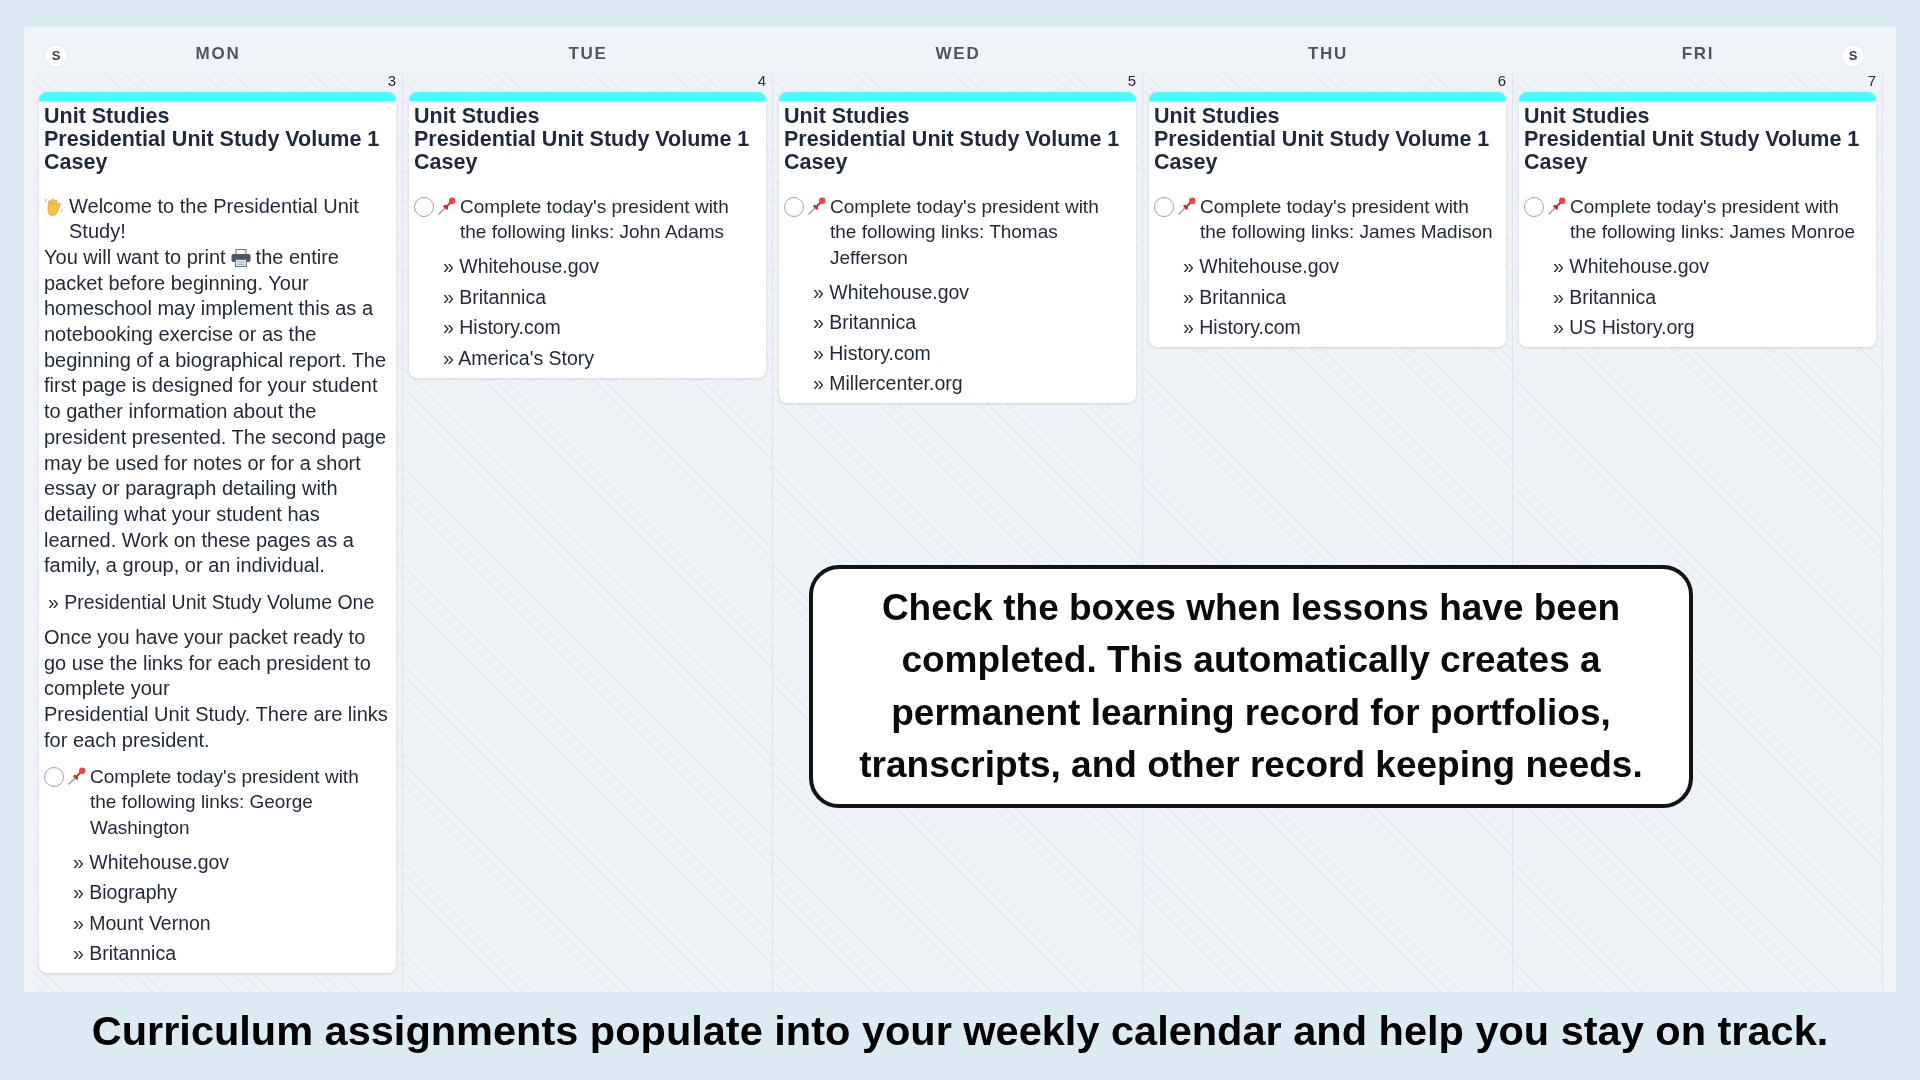 The height and width of the screenshot is (1080, 1920). What do you see at coordinates (135, 256) in the screenshot?
I see `paragraph-text: You will want to print` at bounding box center [135, 256].